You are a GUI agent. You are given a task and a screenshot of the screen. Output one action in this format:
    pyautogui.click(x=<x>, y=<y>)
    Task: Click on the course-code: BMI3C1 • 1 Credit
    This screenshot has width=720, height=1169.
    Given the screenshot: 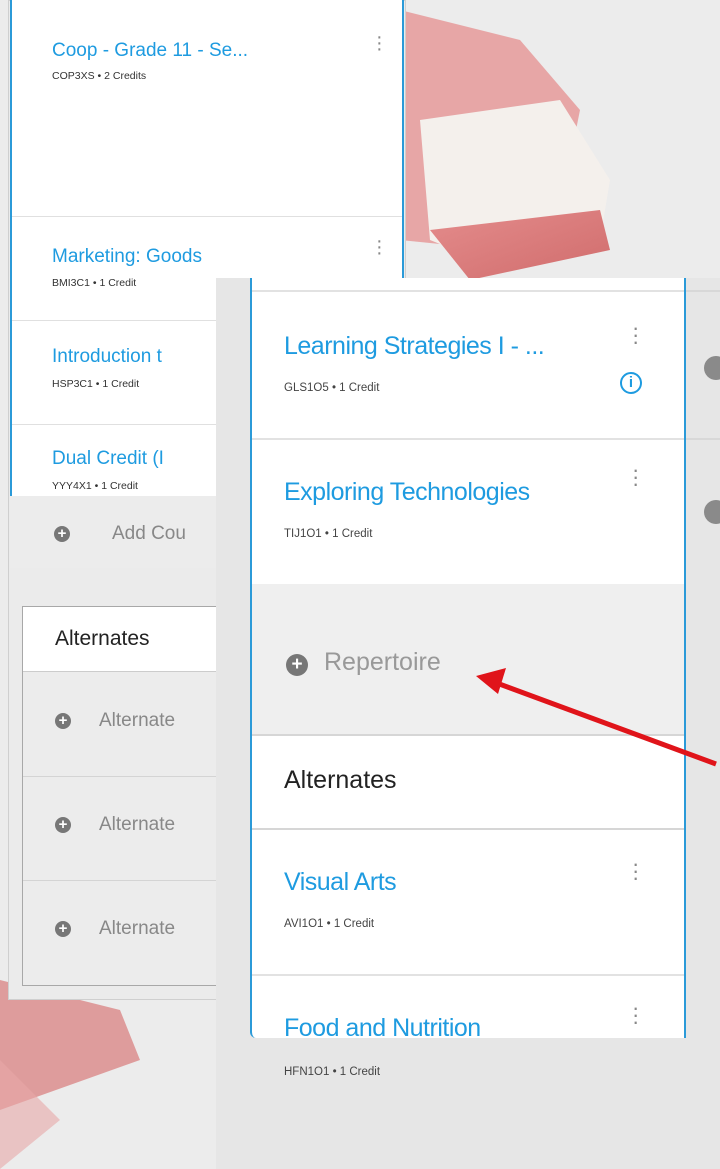 What is the action you would take?
    pyautogui.click(x=94, y=283)
    